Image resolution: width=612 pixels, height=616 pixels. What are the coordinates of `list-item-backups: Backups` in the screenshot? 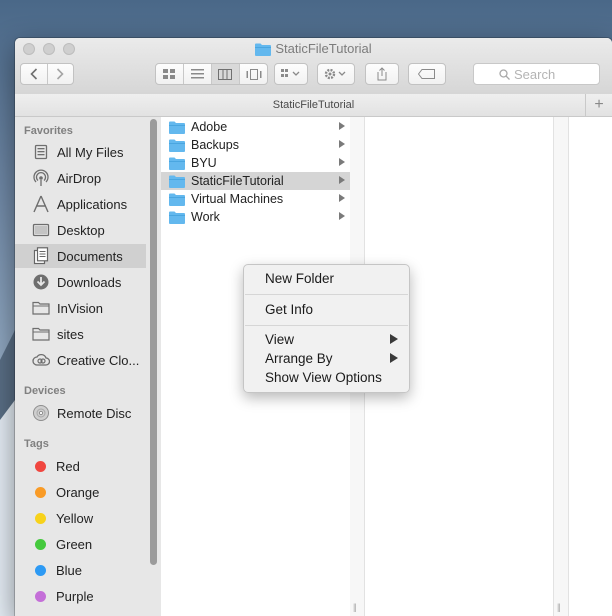 It's located at (255, 145).